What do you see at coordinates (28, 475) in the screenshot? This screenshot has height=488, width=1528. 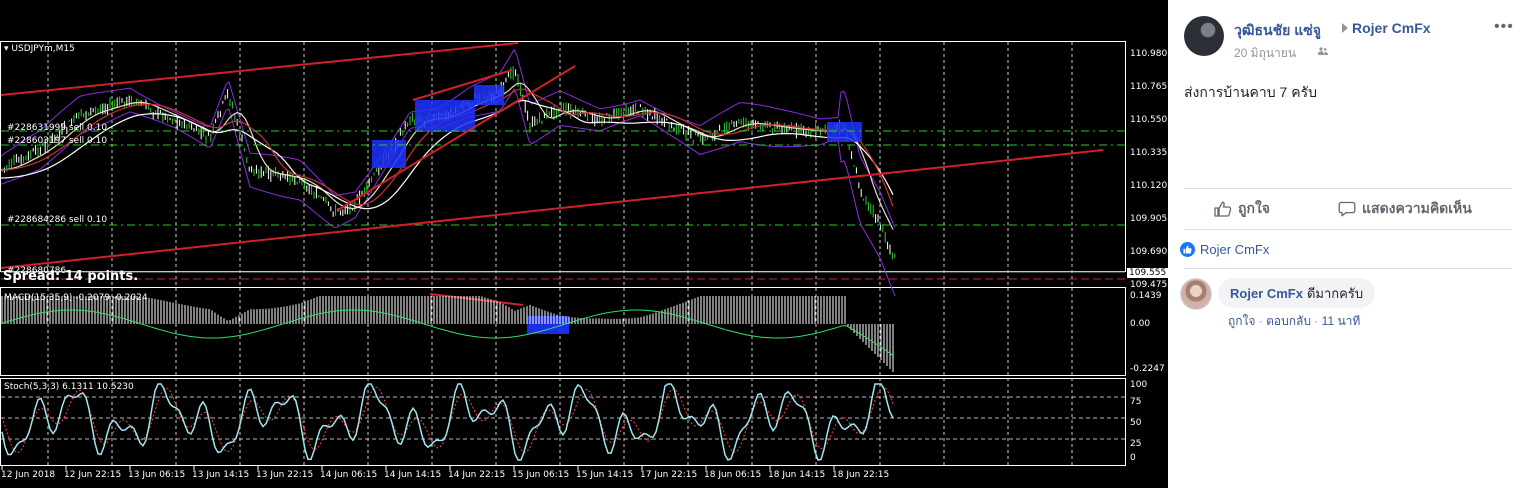 I see `time-tick: 12 Jun 2018` at bounding box center [28, 475].